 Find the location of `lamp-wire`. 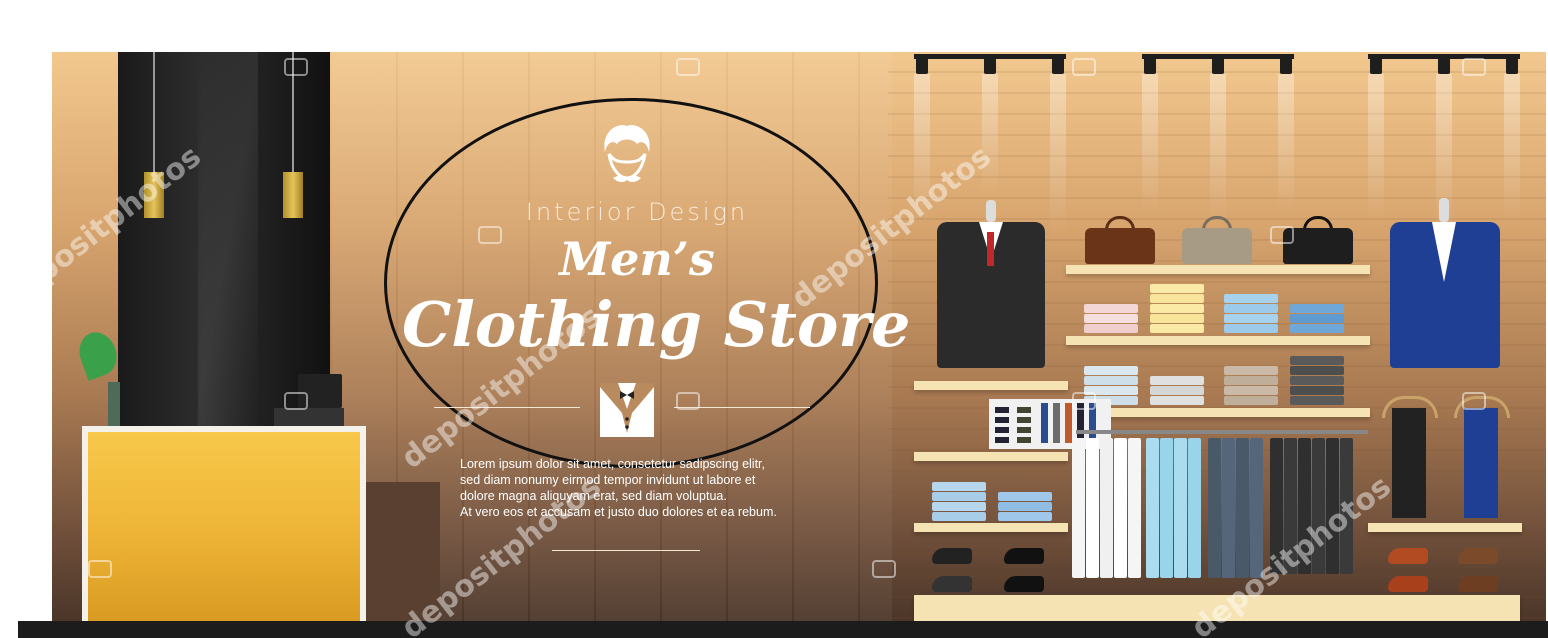

lamp-wire is located at coordinates (154, 112).